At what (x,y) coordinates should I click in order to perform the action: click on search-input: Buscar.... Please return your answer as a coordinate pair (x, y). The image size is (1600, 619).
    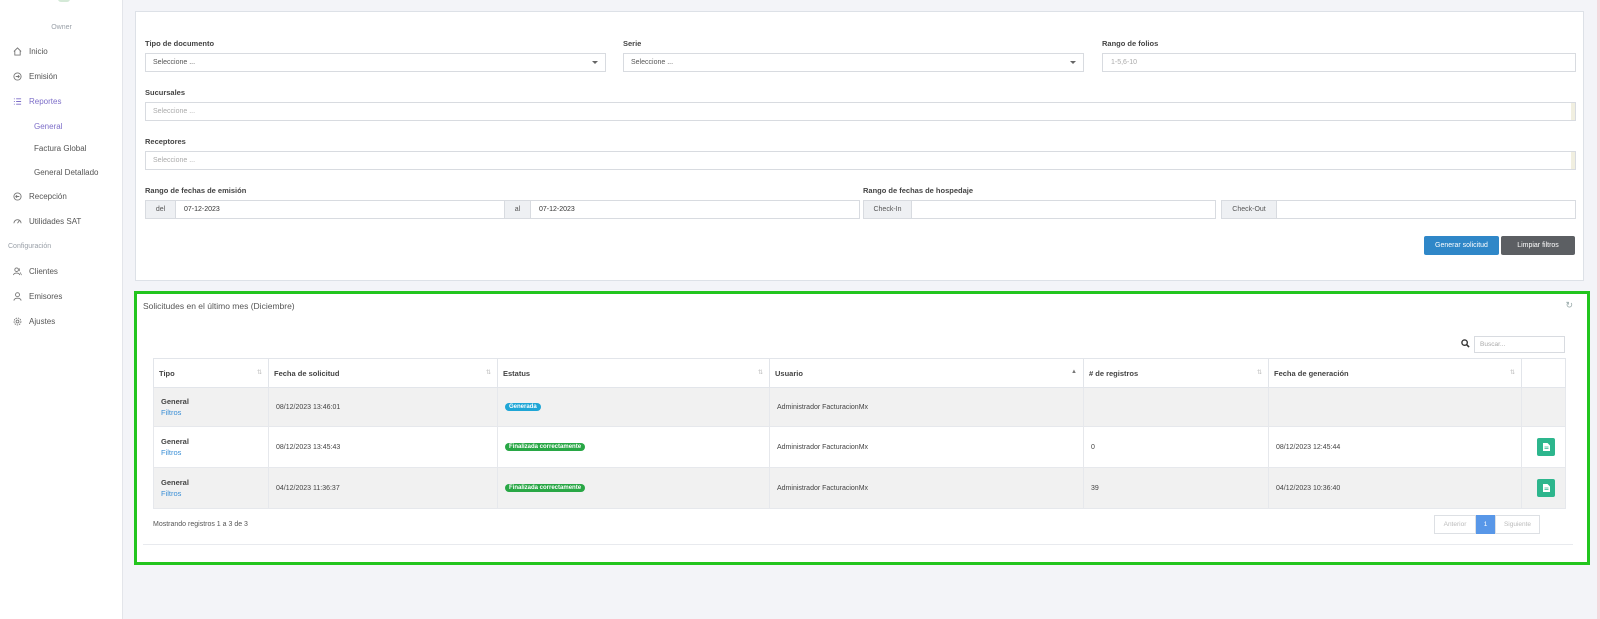
    Looking at the image, I should click on (1519, 344).